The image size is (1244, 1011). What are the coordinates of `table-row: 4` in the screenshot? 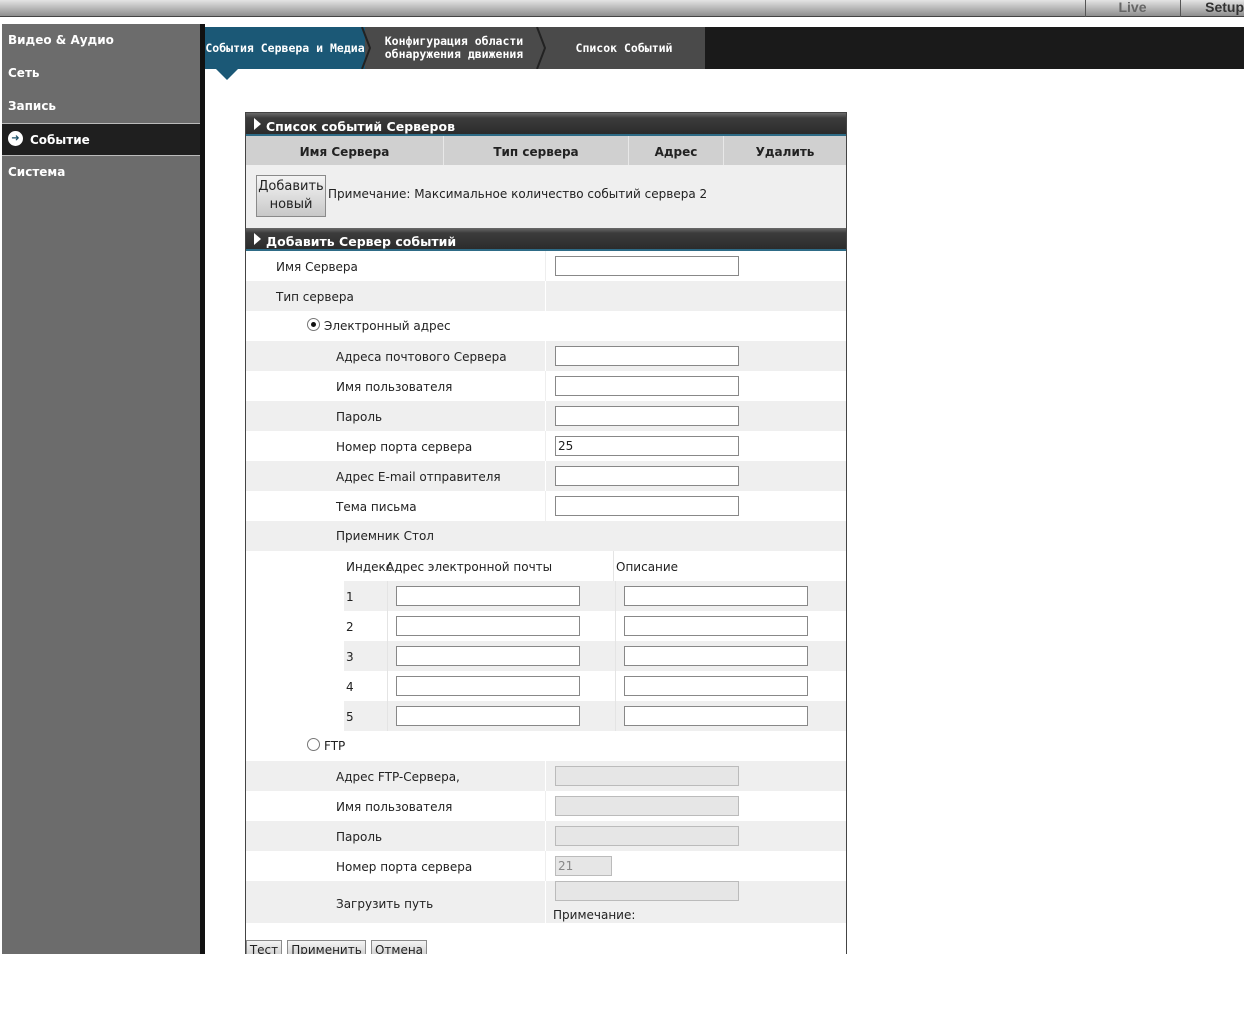 It's located at (546, 686).